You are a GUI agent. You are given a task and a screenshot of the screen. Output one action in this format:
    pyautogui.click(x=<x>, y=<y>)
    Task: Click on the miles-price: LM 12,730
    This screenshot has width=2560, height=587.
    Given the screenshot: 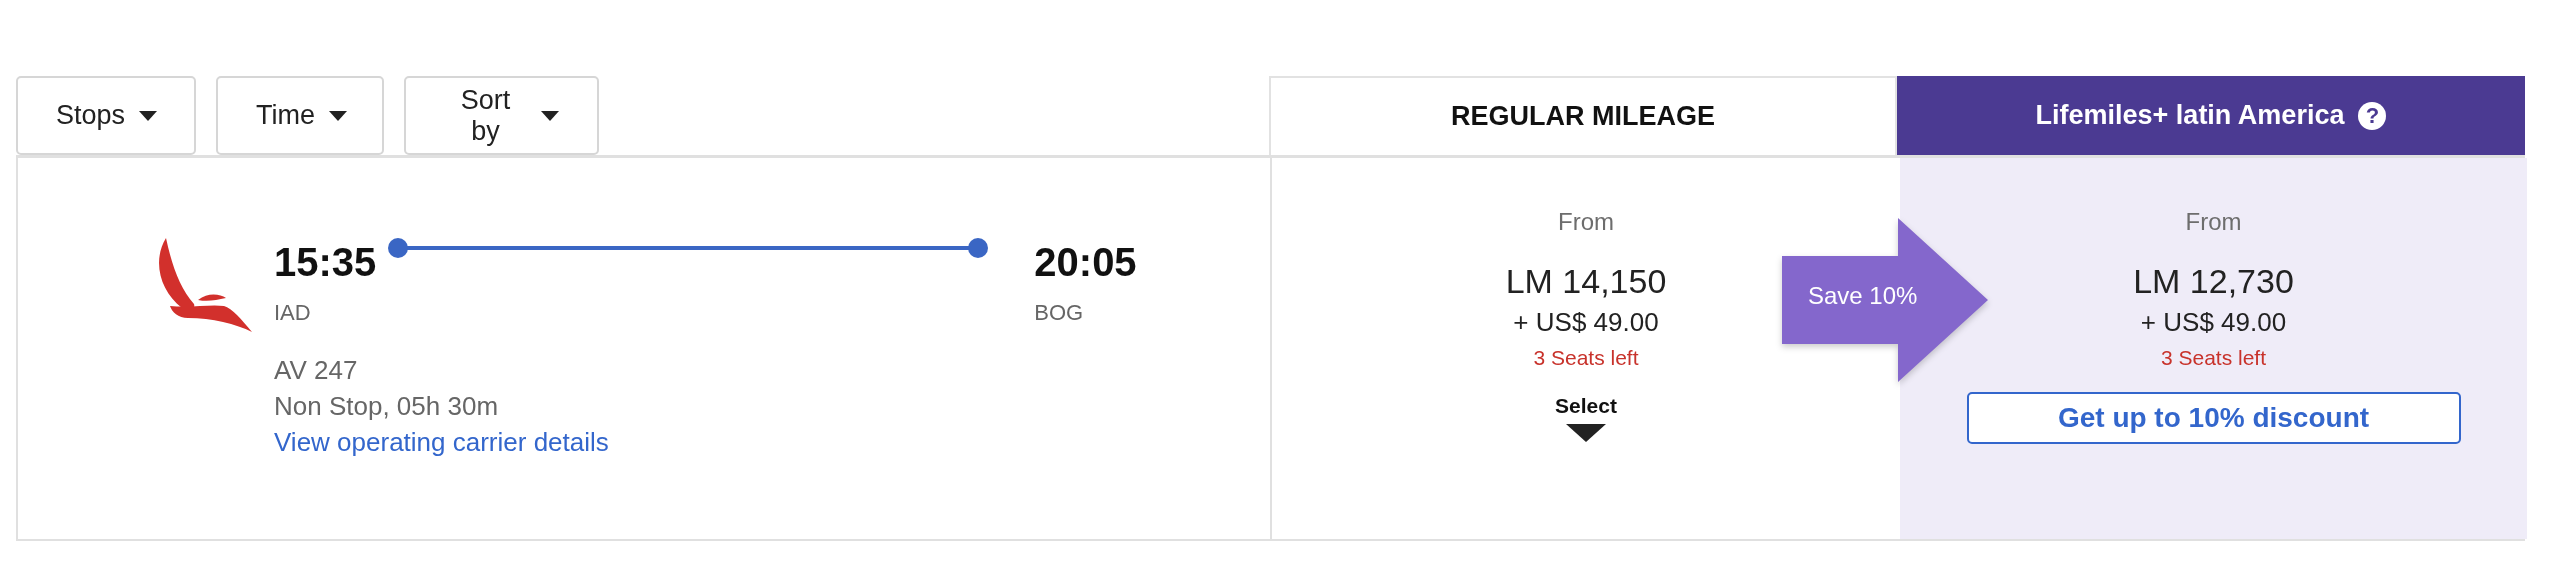 What is the action you would take?
    pyautogui.click(x=2213, y=281)
    